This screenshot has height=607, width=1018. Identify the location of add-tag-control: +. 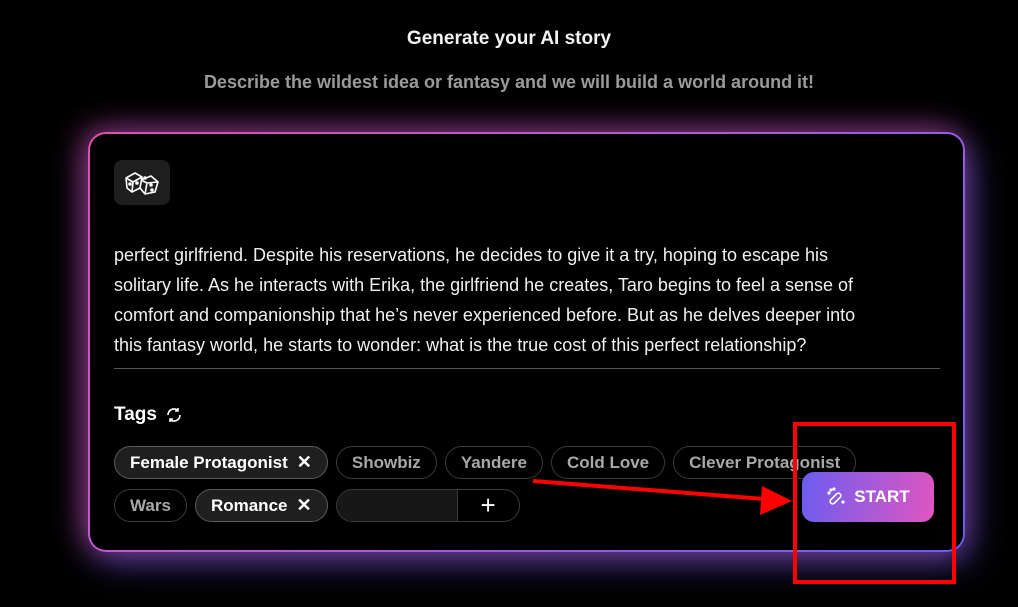
(427, 505).